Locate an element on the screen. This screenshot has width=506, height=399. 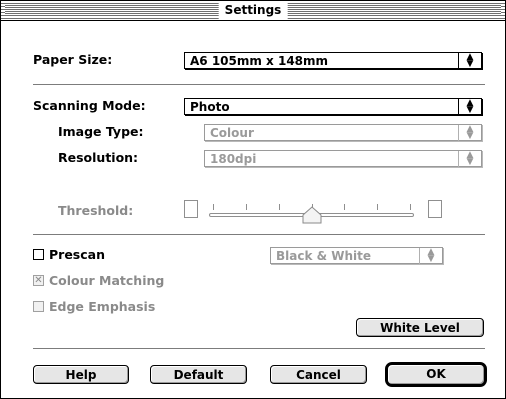
threshold-label: Threshold: is located at coordinates (96, 210).